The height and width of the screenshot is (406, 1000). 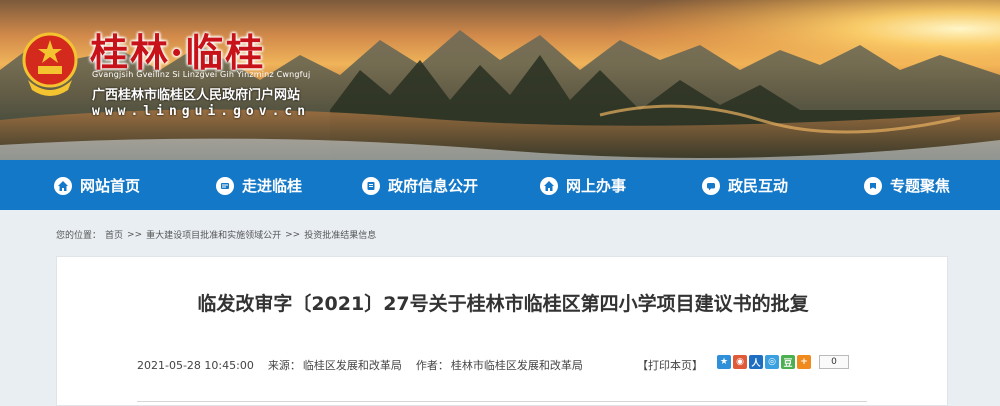 What do you see at coordinates (724, 362) in the screenshot?
I see `qzone-share-icon: ★` at bounding box center [724, 362].